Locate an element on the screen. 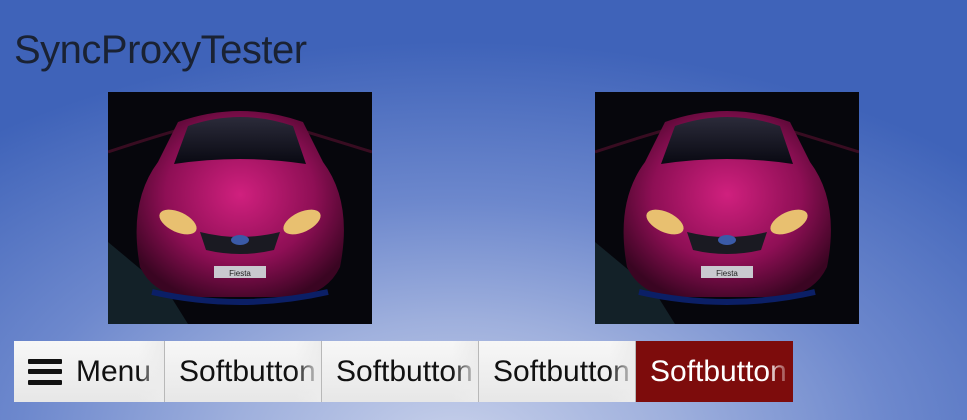 The width and height of the screenshot is (967, 420). softbutton-4: Softbutton is located at coordinates (714, 371).